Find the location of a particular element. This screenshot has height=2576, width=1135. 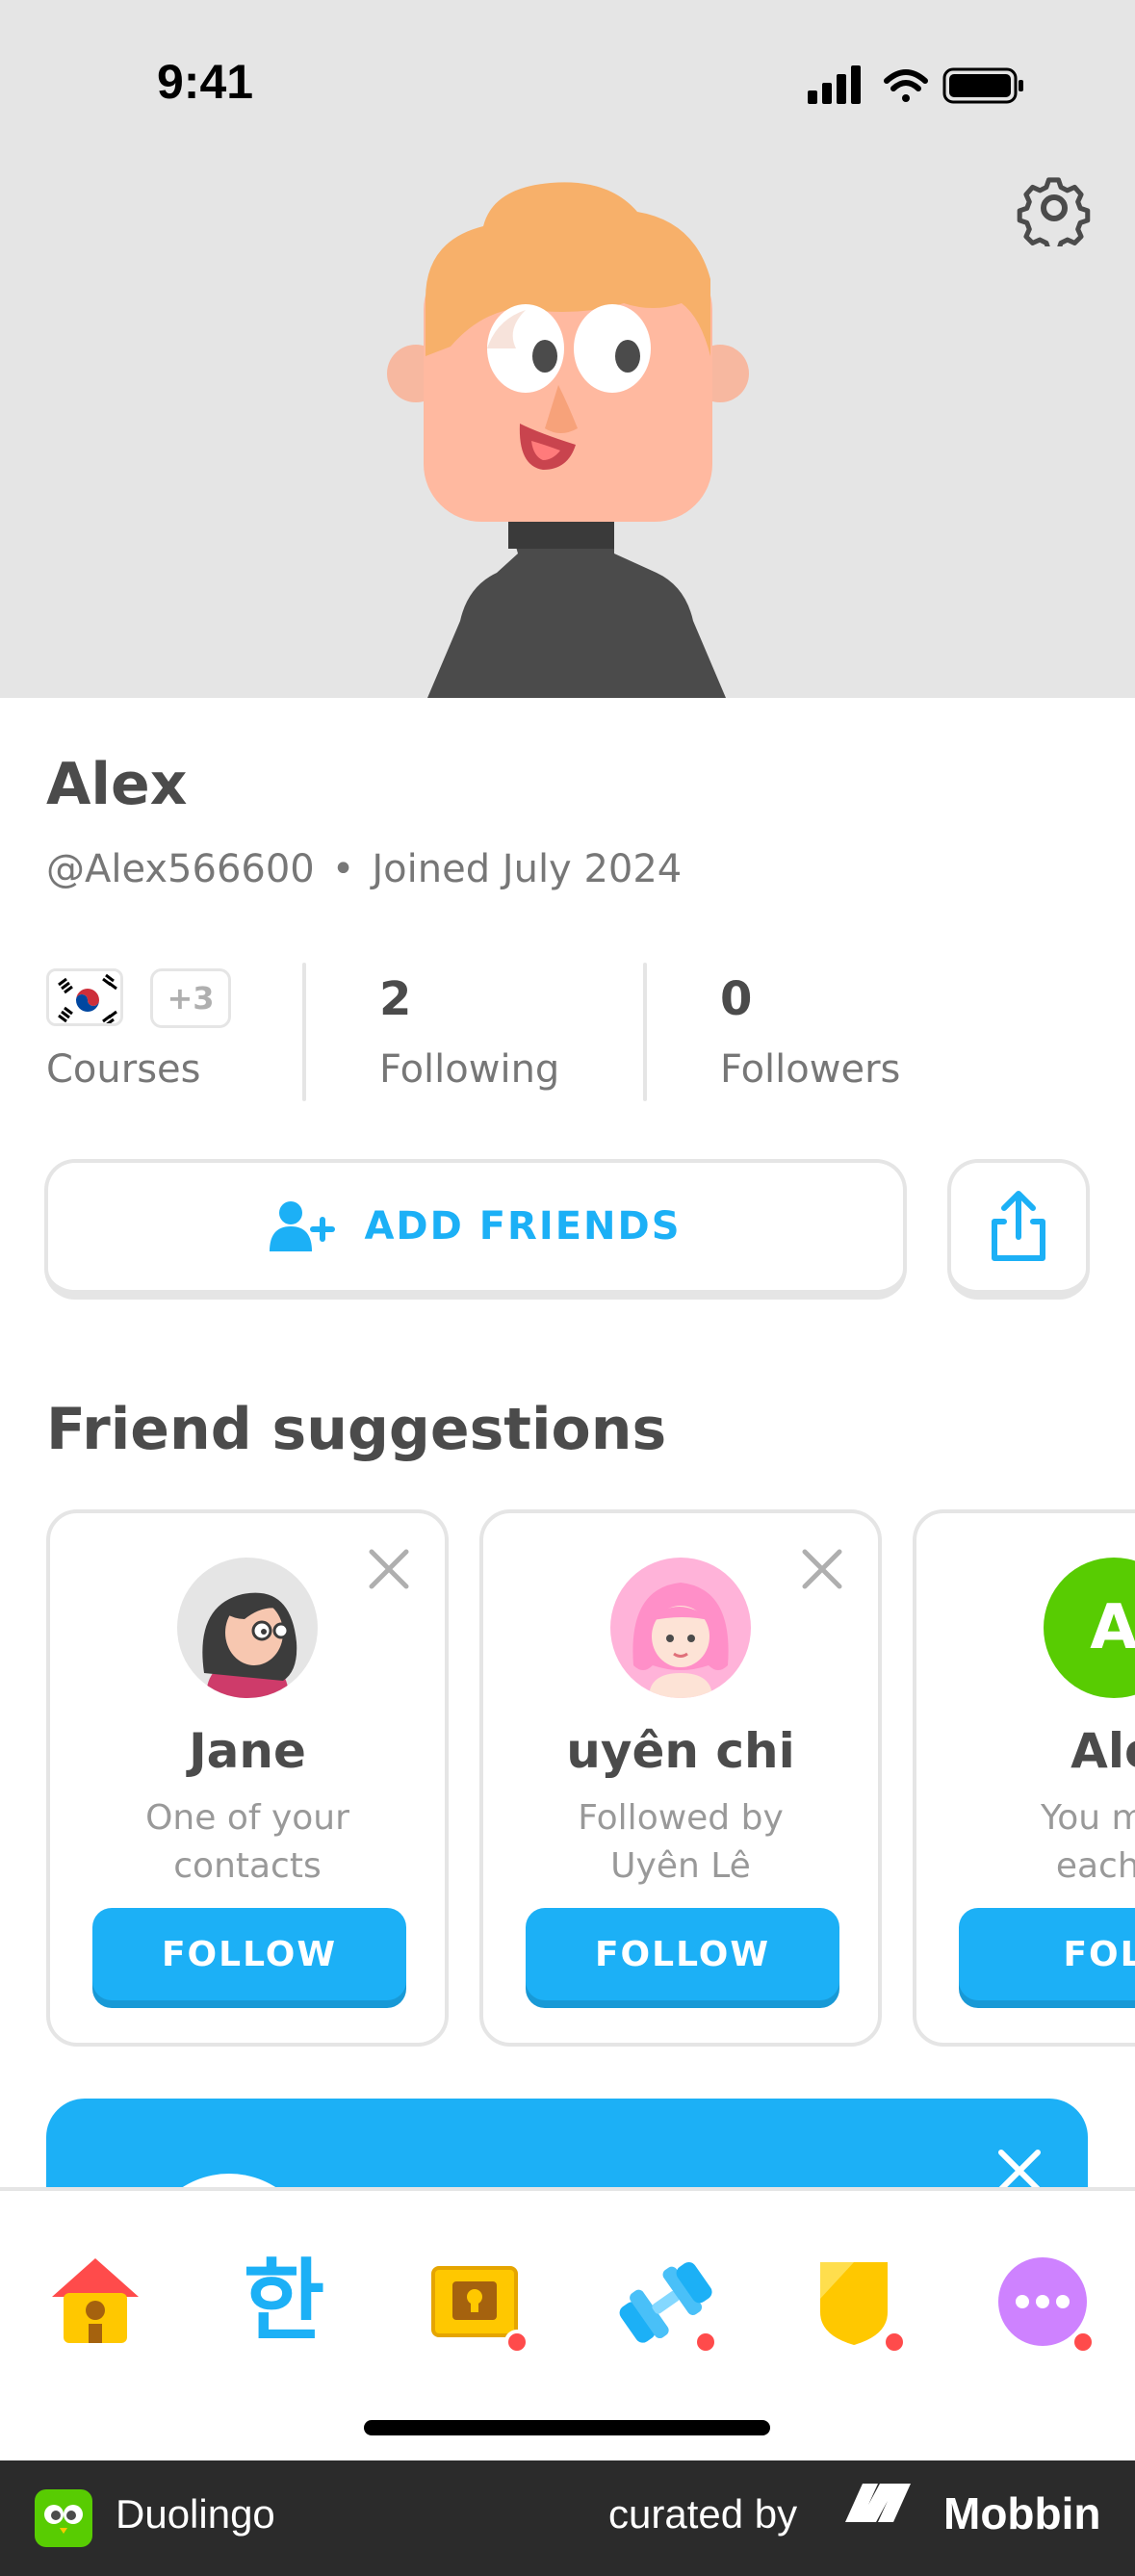

suggestion-name: Jane is located at coordinates (248, 1751).